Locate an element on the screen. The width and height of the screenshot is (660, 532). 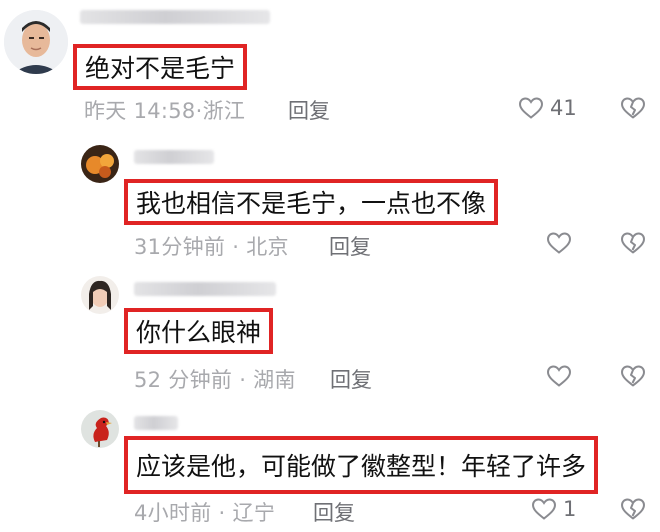
comment-text-box: 应该是他，可能做了徽整型！年轻了许多 is located at coordinates (361, 465).